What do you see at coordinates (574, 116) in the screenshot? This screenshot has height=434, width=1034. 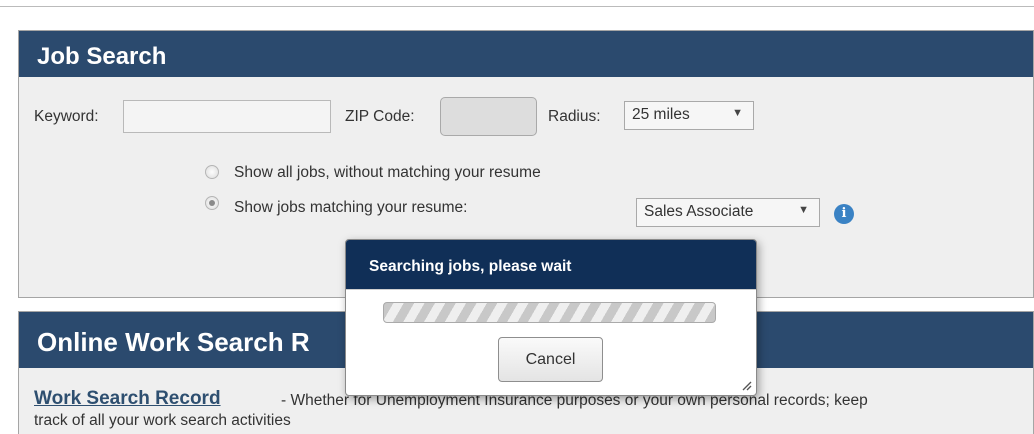 I see `radius-label: Radius:` at bounding box center [574, 116].